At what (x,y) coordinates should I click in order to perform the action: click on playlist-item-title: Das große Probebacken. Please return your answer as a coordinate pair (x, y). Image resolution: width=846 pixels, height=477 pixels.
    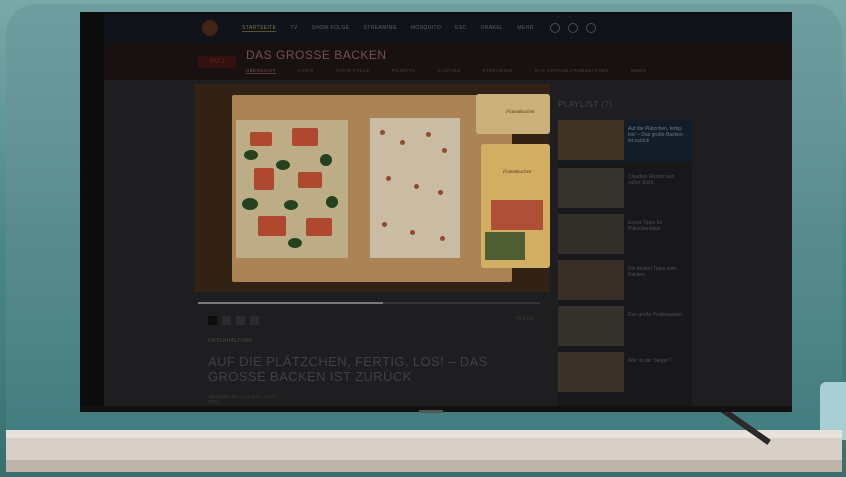
    Looking at the image, I should click on (655, 315).